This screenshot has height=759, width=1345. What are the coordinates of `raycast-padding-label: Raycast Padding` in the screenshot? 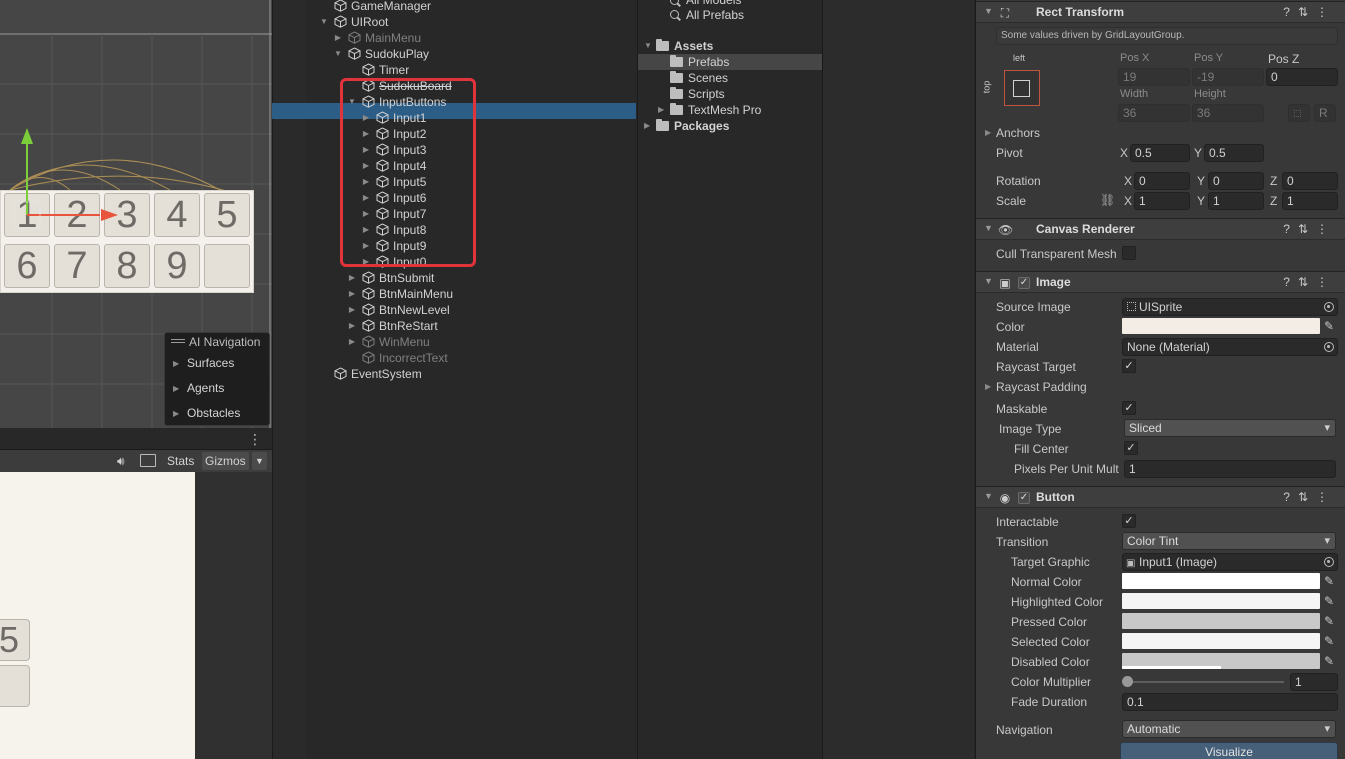 It's located at (1041, 387).